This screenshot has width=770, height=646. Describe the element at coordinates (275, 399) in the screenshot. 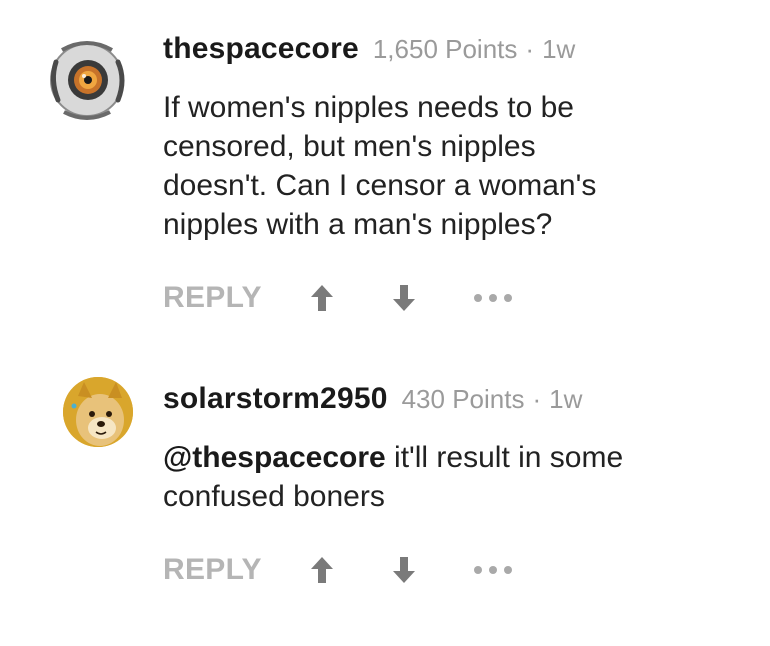

I see `username: solarstorm2950` at that location.